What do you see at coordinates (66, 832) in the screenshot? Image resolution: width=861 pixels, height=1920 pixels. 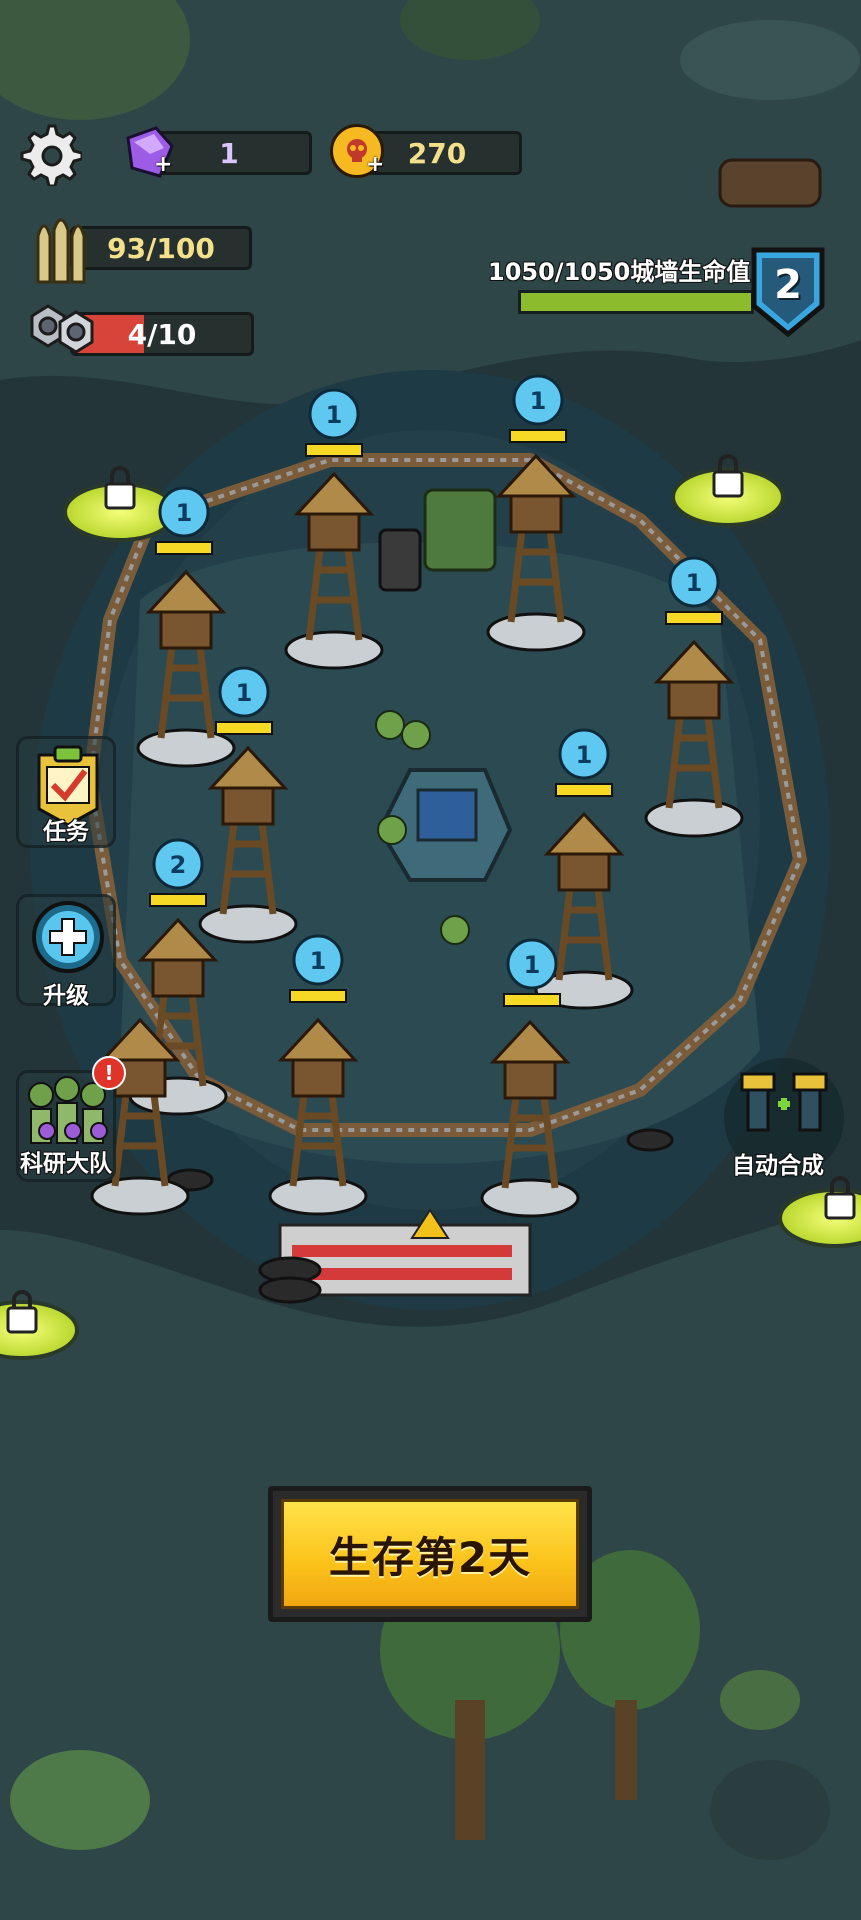 I see `tasks-label: 任务` at bounding box center [66, 832].